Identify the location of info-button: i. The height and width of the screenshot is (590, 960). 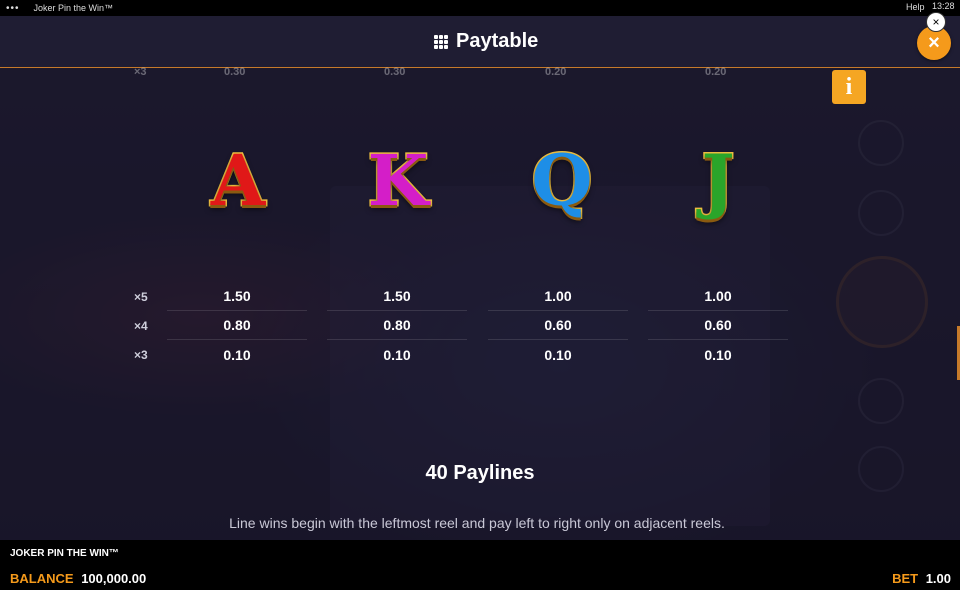
(849, 87).